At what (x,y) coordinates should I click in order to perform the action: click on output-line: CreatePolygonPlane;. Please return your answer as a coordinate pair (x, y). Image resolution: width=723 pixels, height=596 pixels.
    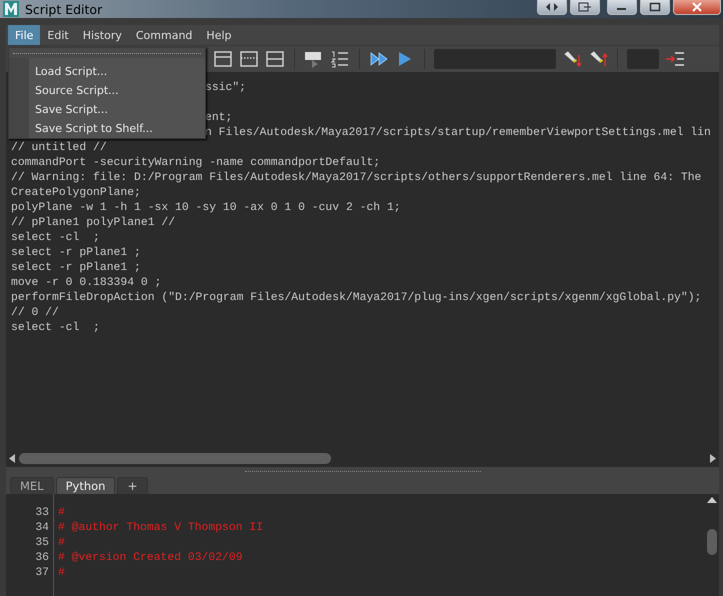
    Looking at the image, I should click on (76, 193).